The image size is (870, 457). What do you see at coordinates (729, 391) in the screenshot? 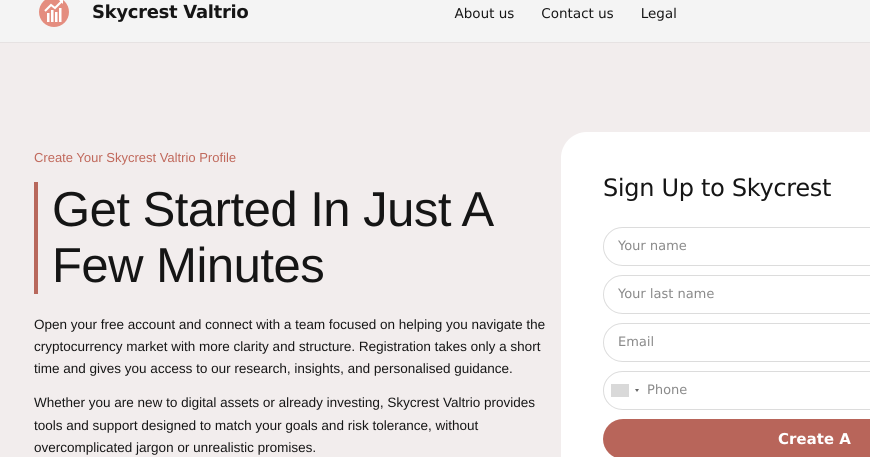
I see `input-field: Phone` at bounding box center [729, 391].